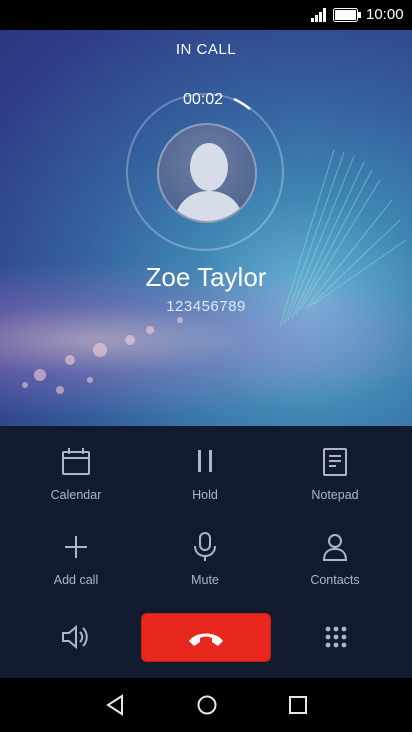 The image size is (412, 732). I want to click on calendar-icon, so click(76, 461).